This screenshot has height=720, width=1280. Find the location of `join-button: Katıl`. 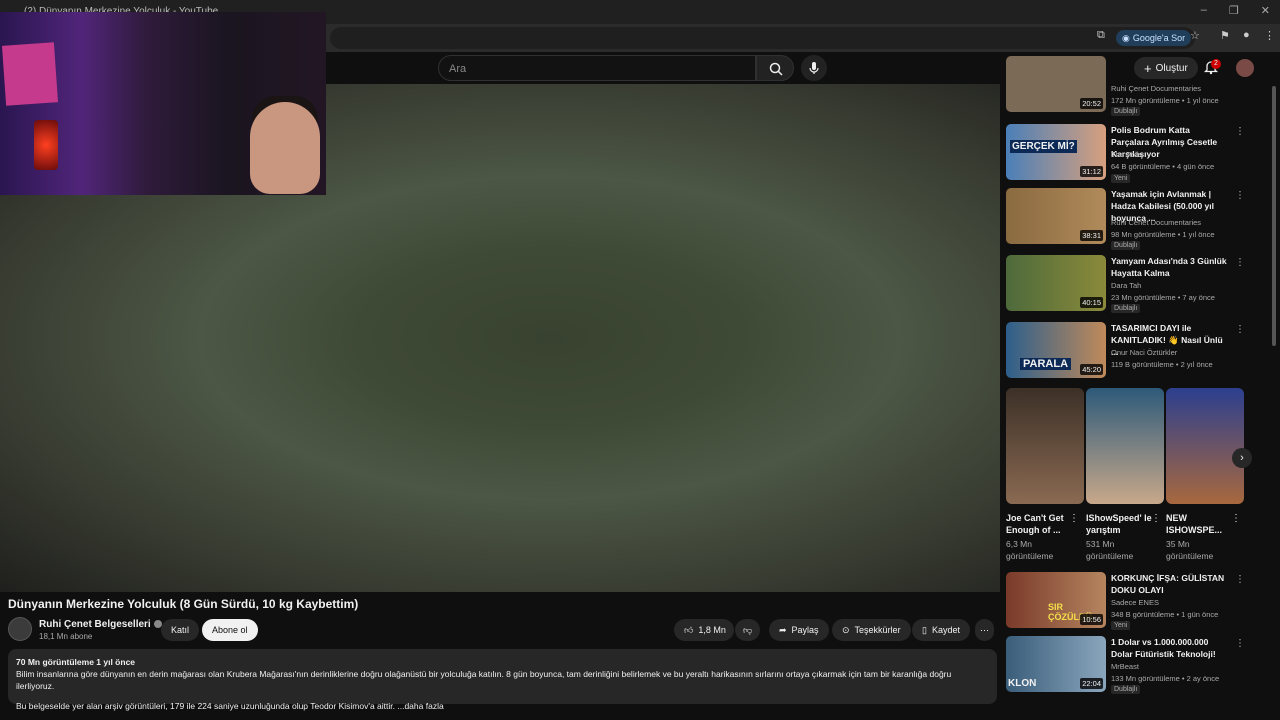

join-button: Katıl is located at coordinates (180, 630).